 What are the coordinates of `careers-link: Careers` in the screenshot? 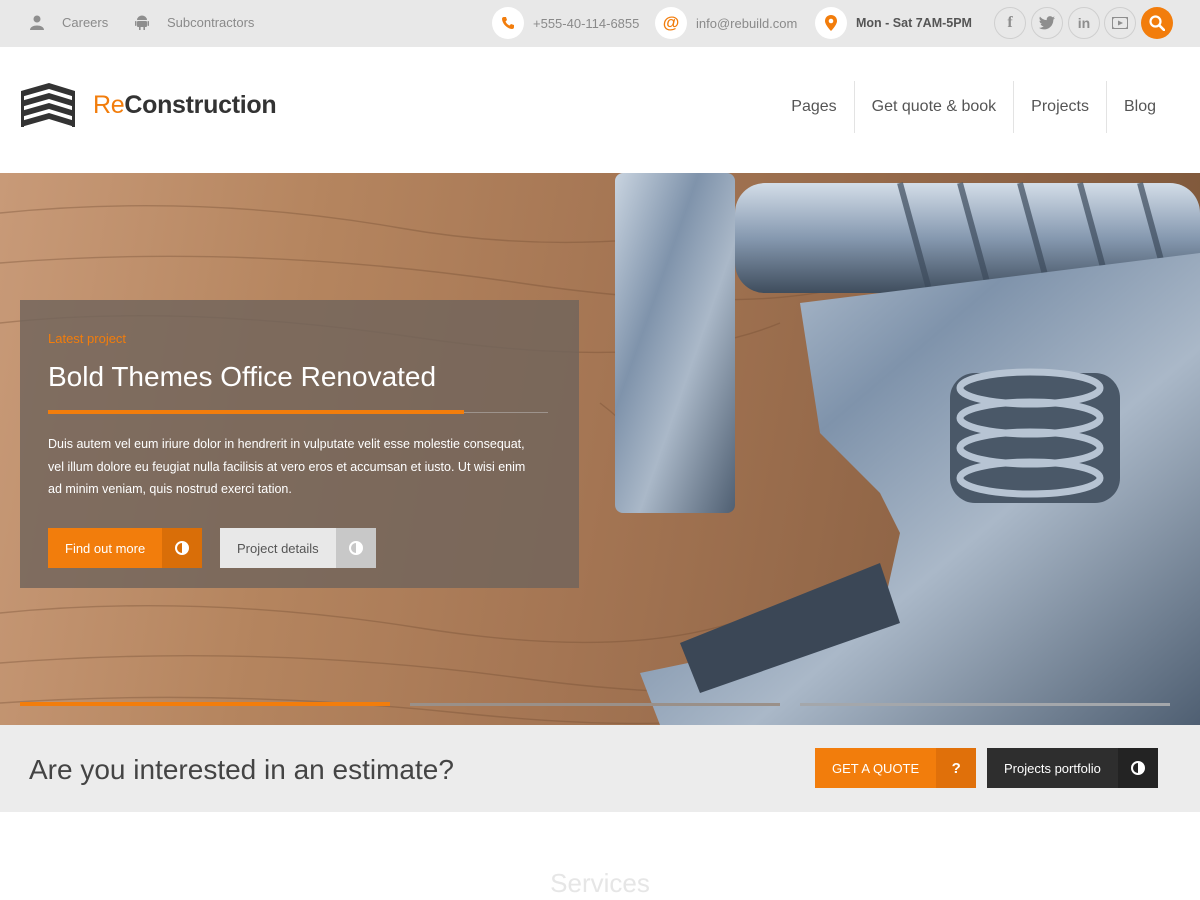 It's located at (68, 22).